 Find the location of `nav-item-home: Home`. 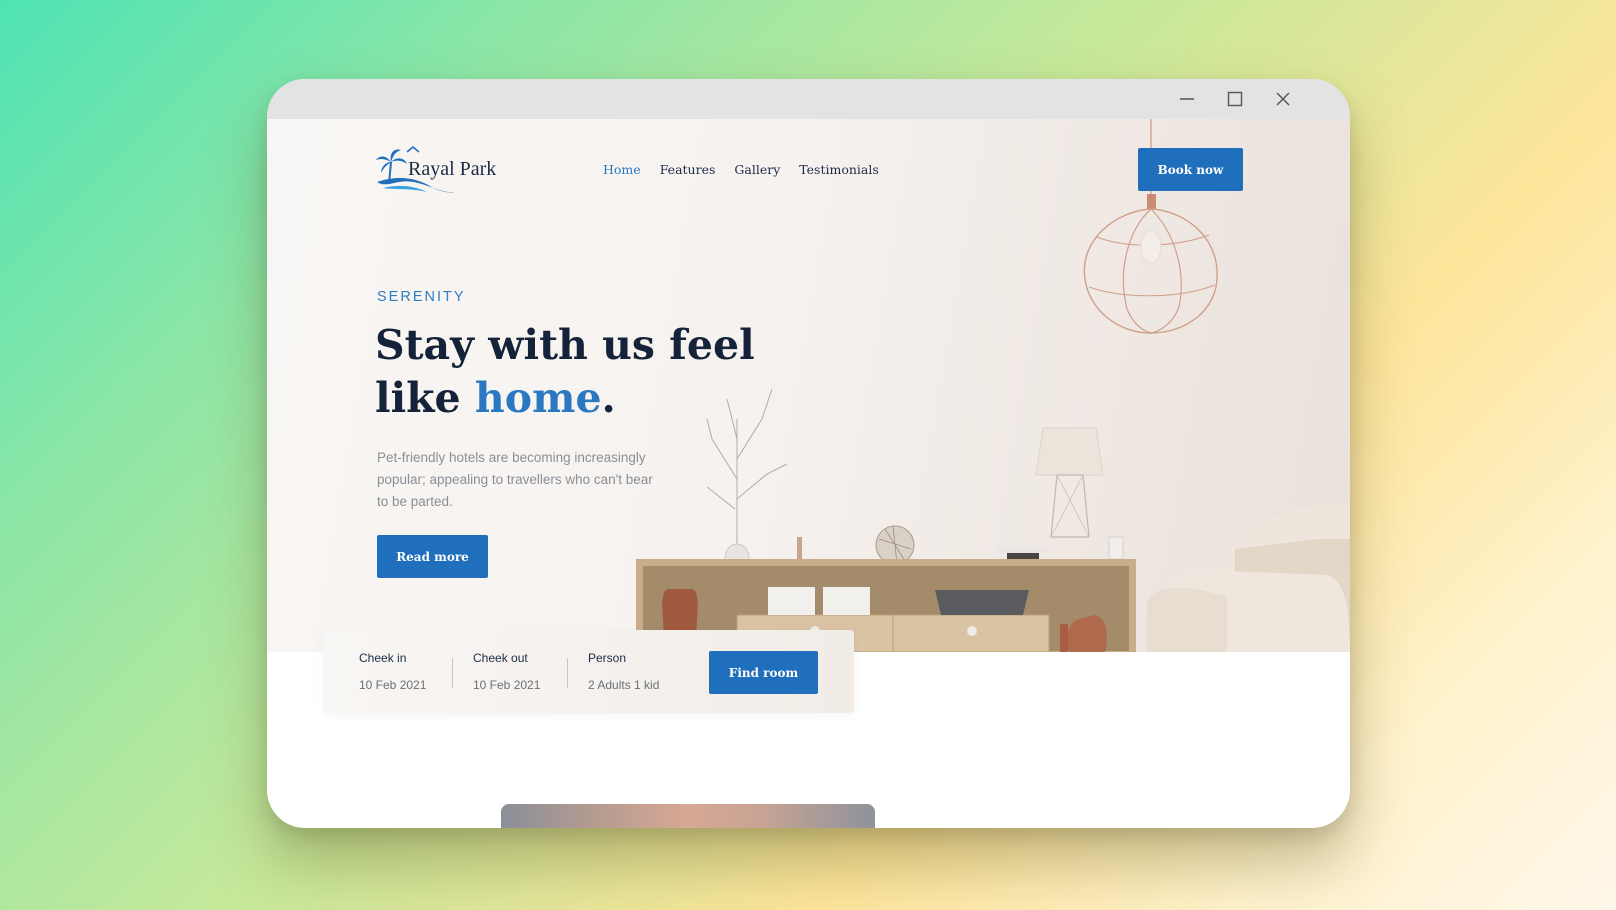

nav-item-home: Home is located at coordinates (622, 169).